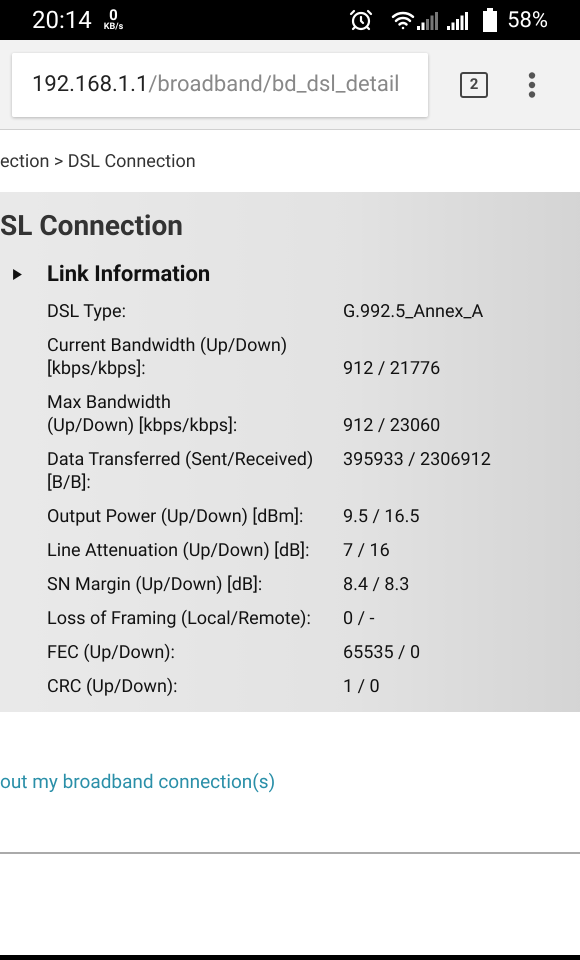 This screenshot has width=580, height=960. What do you see at coordinates (376, 584) in the screenshot?
I see `field-value: 8.4 / 8.3` at bounding box center [376, 584].